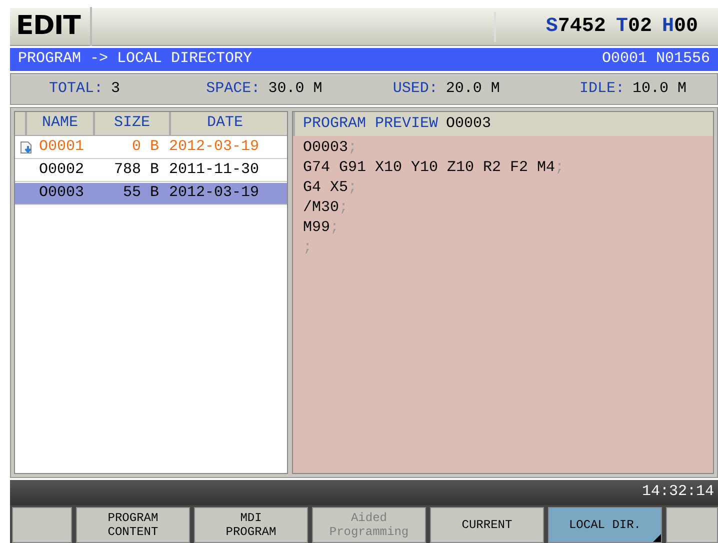  Describe the element at coordinates (224, 123) in the screenshot. I see `column-header: DATE` at that location.